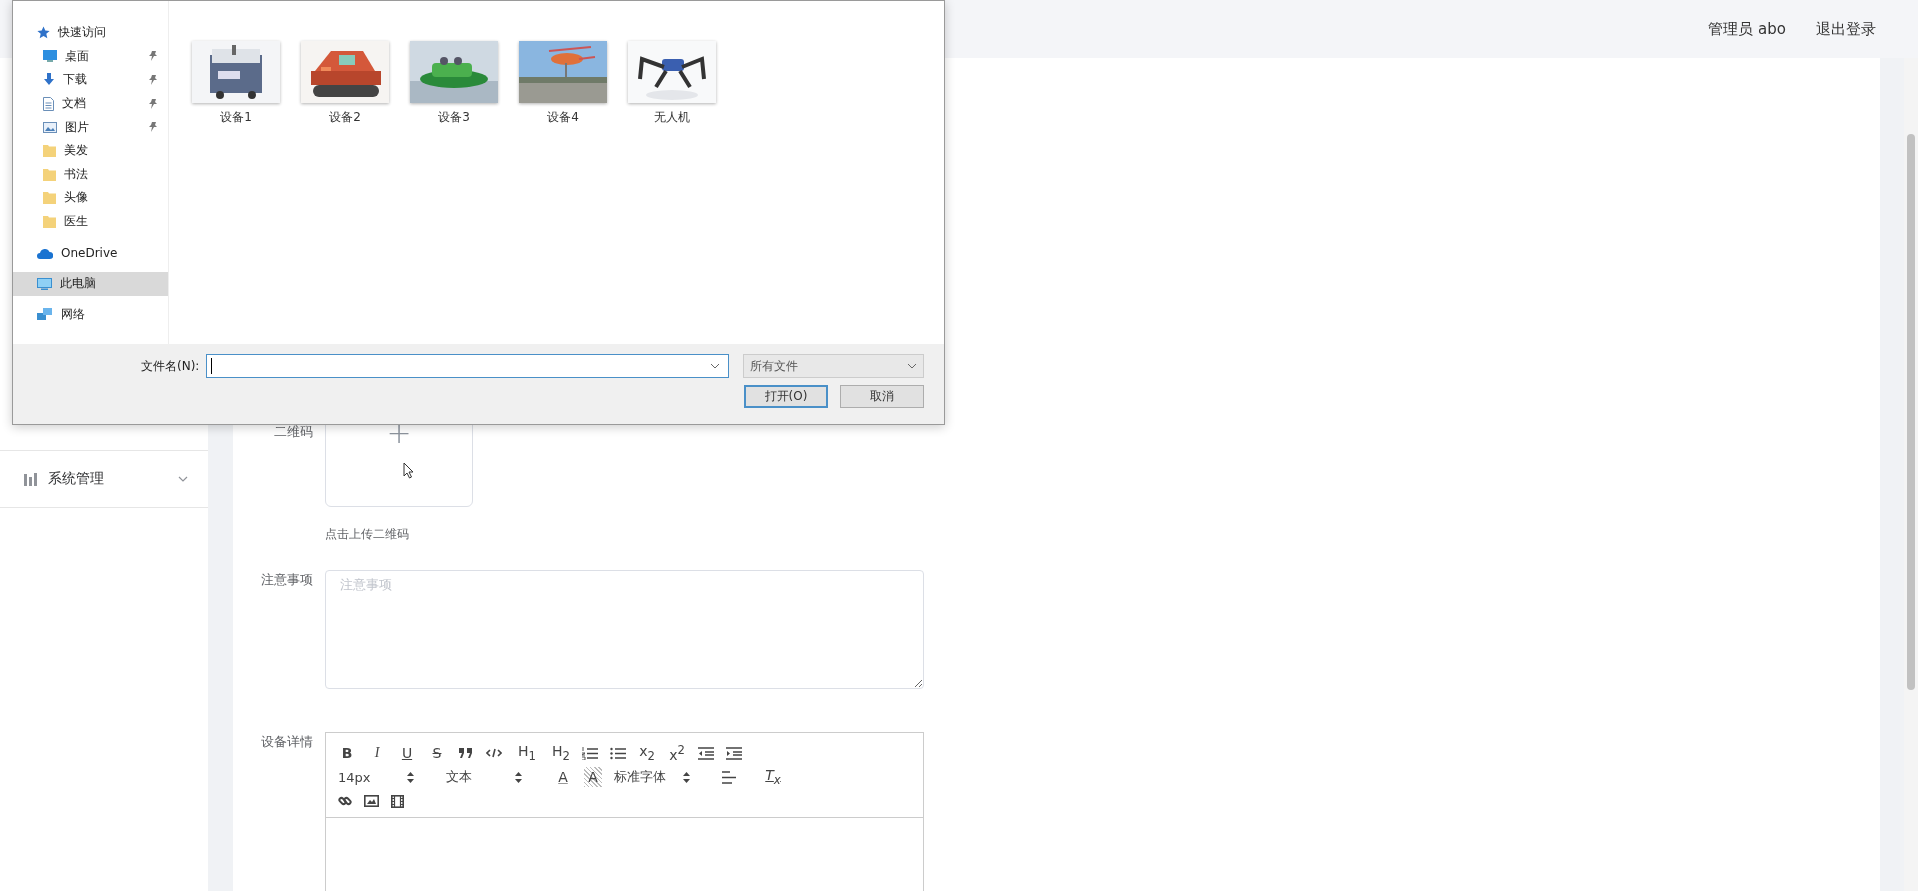  Describe the element at coordinates (407, 753) in the screenshot. I see `underline-button: U` at that location.